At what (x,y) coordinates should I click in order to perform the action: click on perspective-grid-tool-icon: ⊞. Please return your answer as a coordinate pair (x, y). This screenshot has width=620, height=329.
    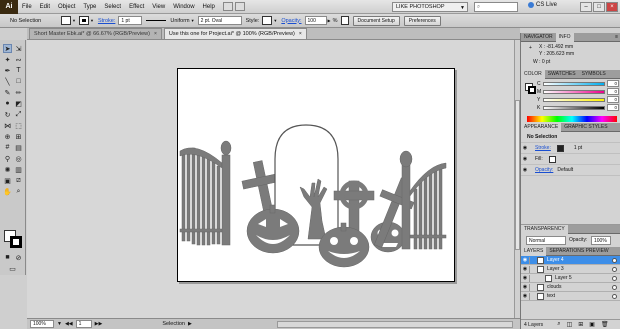
    Looking at the image, I should click on (18, 136).